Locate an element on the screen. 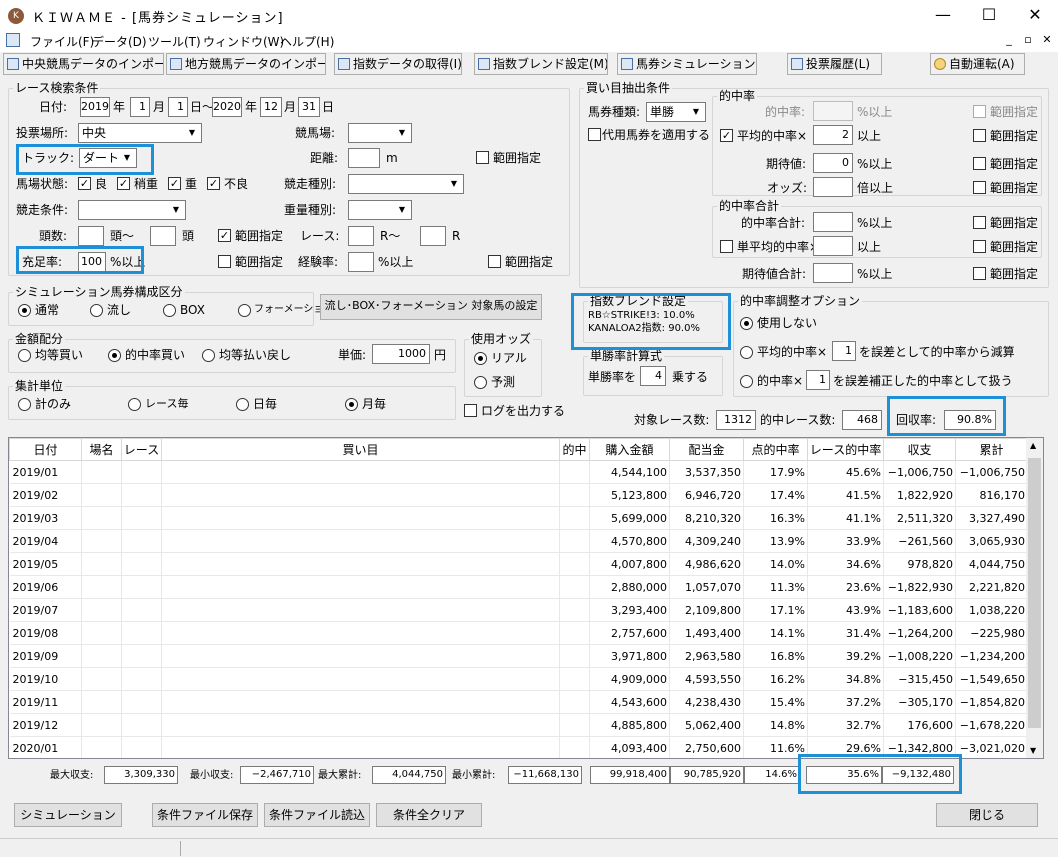  menu-window: ウィンドウ(W) is located at coordinates (243, 41).